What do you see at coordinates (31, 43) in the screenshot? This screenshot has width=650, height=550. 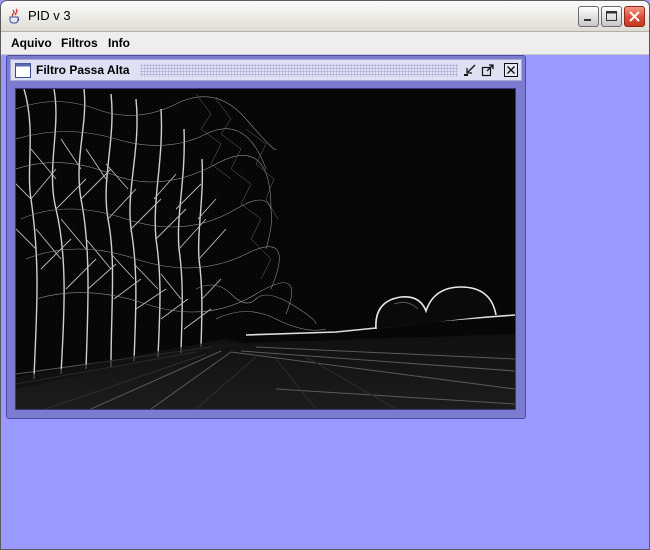 I see `menu-item-aquivo: Aquivo` at bounding box center [31, 43].